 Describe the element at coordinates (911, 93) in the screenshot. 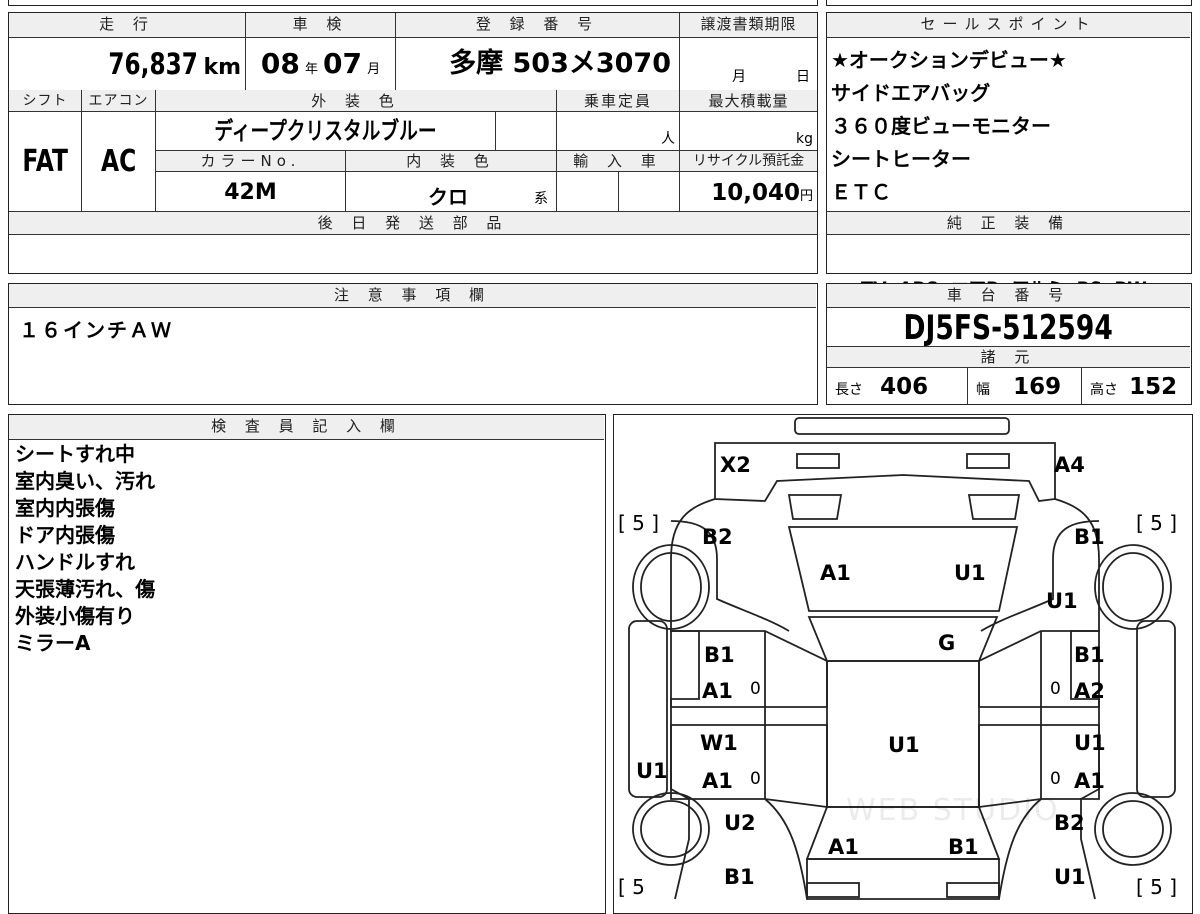

I see `sales-point-item: サイドエアバッグ` at that location.